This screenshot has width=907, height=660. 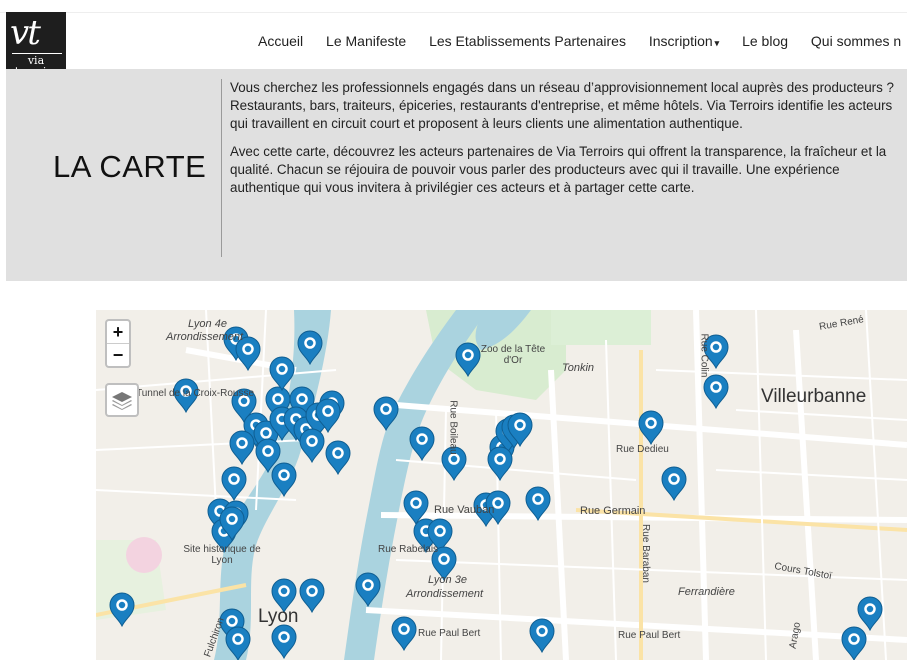 I want to click on map-label-rue-paul-bert-1: Rue Paul Bert, so click(x=449, y=633).